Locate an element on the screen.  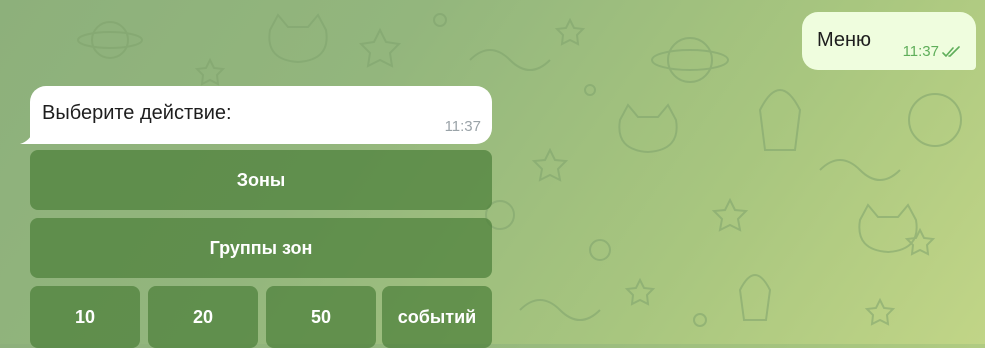
bubble-tail is located at coordinates (27, 137).